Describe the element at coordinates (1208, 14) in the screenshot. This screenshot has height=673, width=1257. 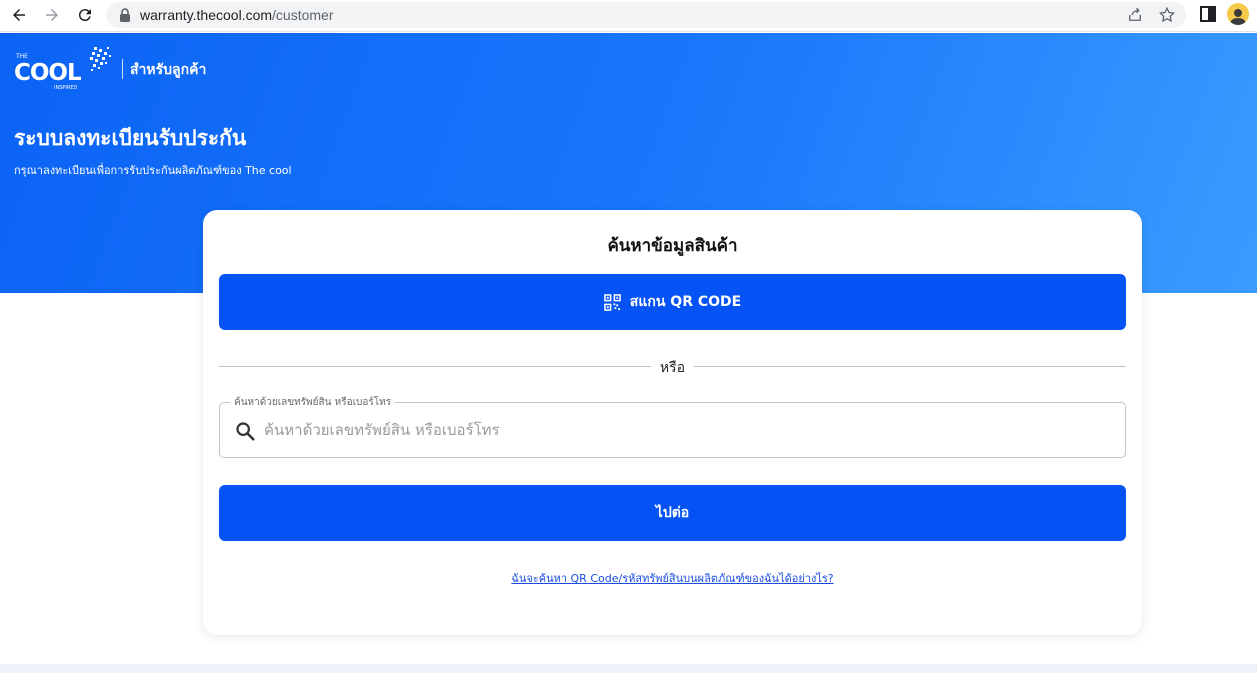
I see `side-panel-icon` at that location.